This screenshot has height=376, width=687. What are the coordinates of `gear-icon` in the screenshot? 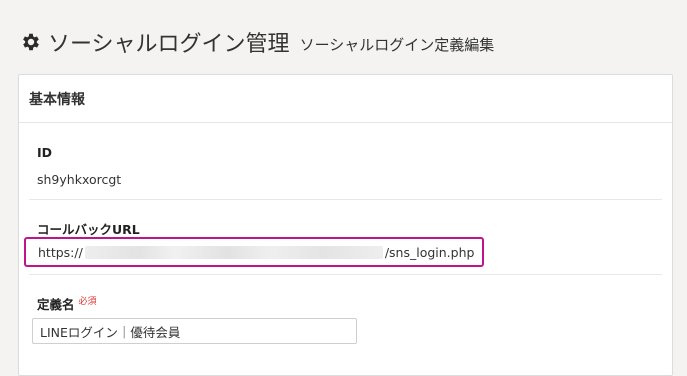 It's located at (31, 42).